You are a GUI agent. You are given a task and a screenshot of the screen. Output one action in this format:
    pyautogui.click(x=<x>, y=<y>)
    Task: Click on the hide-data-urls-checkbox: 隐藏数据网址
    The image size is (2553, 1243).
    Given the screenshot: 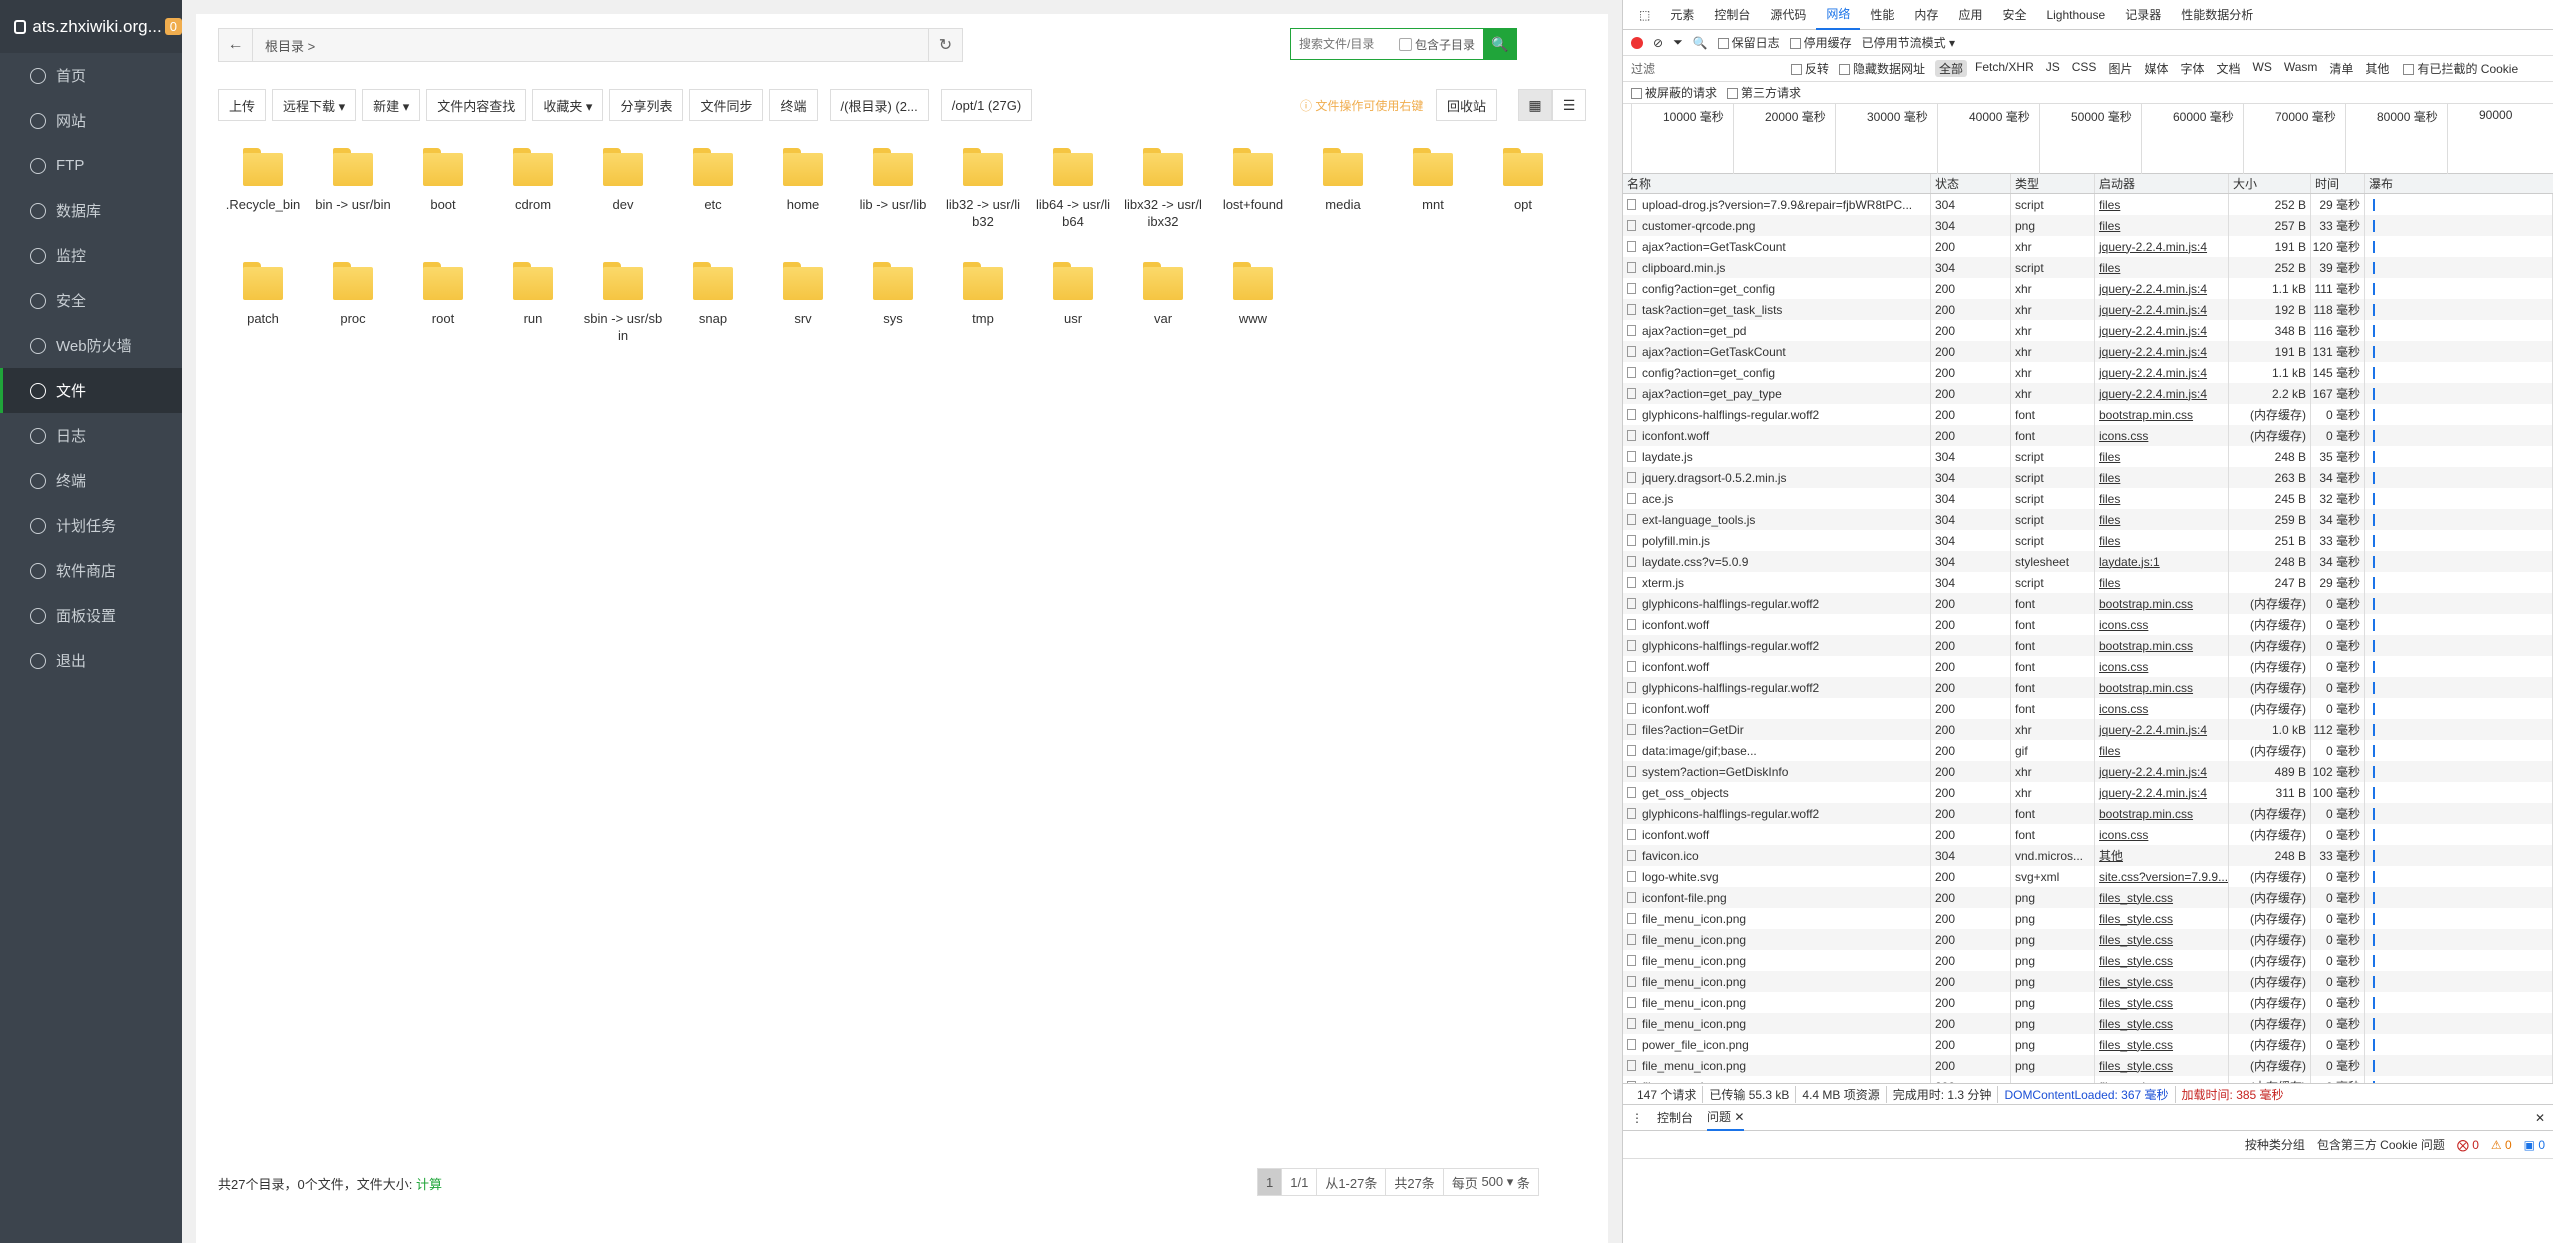 What is the action you would take?
    pyautogui.click(x=1882, y=68)
    